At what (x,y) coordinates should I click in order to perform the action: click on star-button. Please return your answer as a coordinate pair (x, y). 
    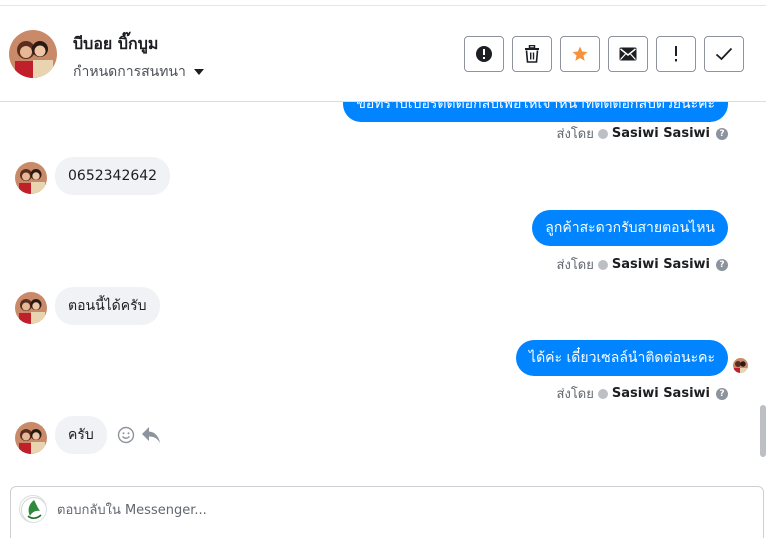
    Looking at the image, I should click on (580, 54).